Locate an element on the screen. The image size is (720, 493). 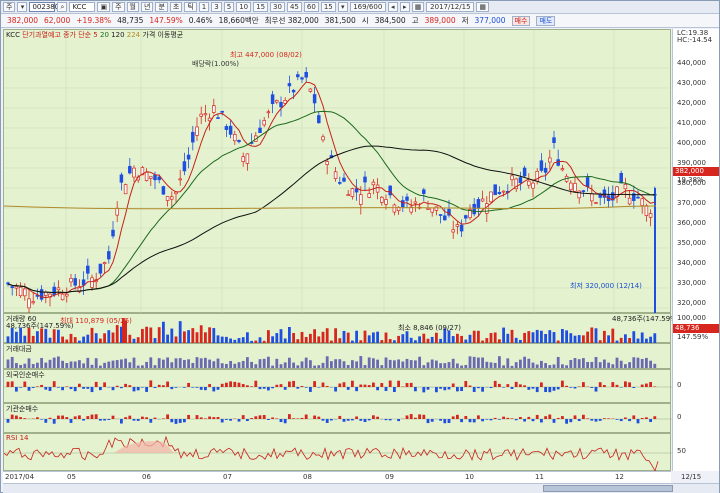
interval-1: 1 is located at coordinates (204, 7).